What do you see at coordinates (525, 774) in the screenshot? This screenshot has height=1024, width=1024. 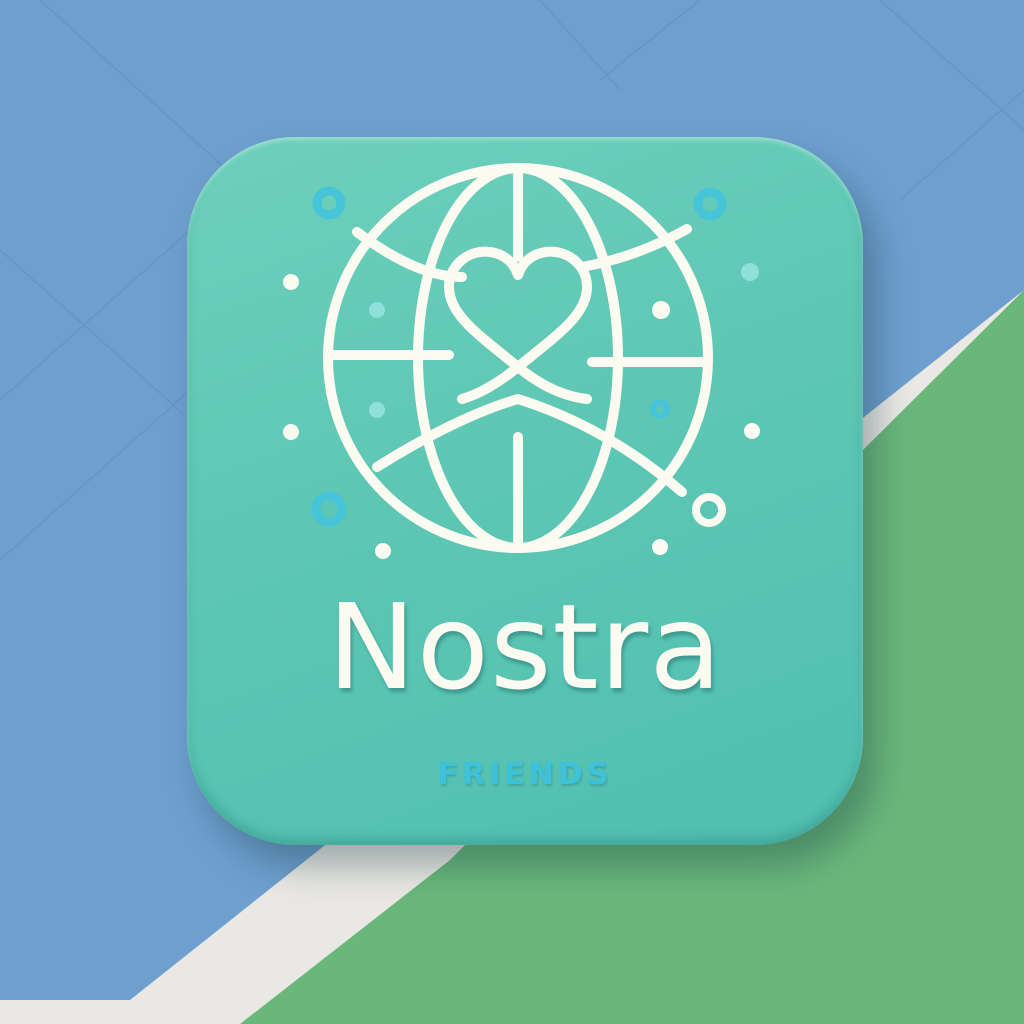 I see `brand-tagline: FRIENDS` at bounding box center [525, 774].